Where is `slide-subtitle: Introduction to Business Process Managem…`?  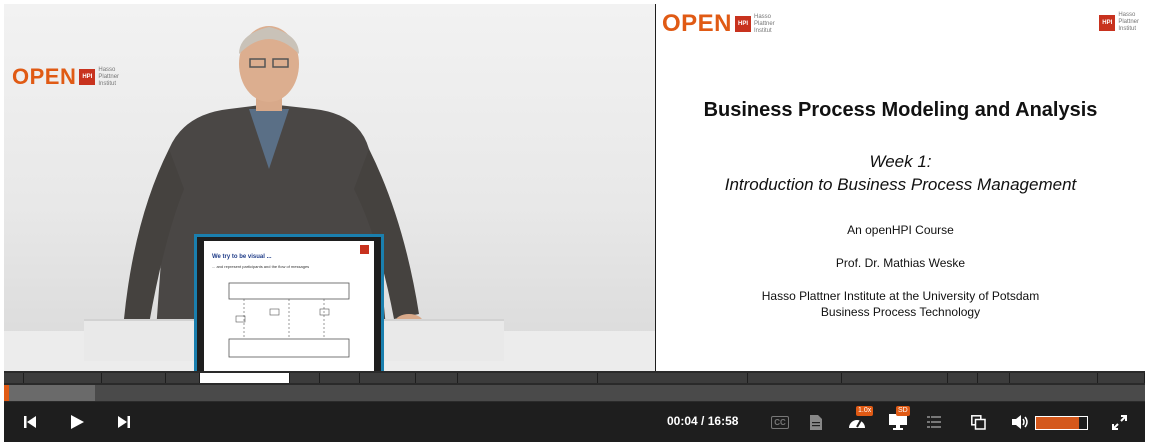
slide-subtitle: Introduction to Business Process Managem… is located at coordinates (900, 184).